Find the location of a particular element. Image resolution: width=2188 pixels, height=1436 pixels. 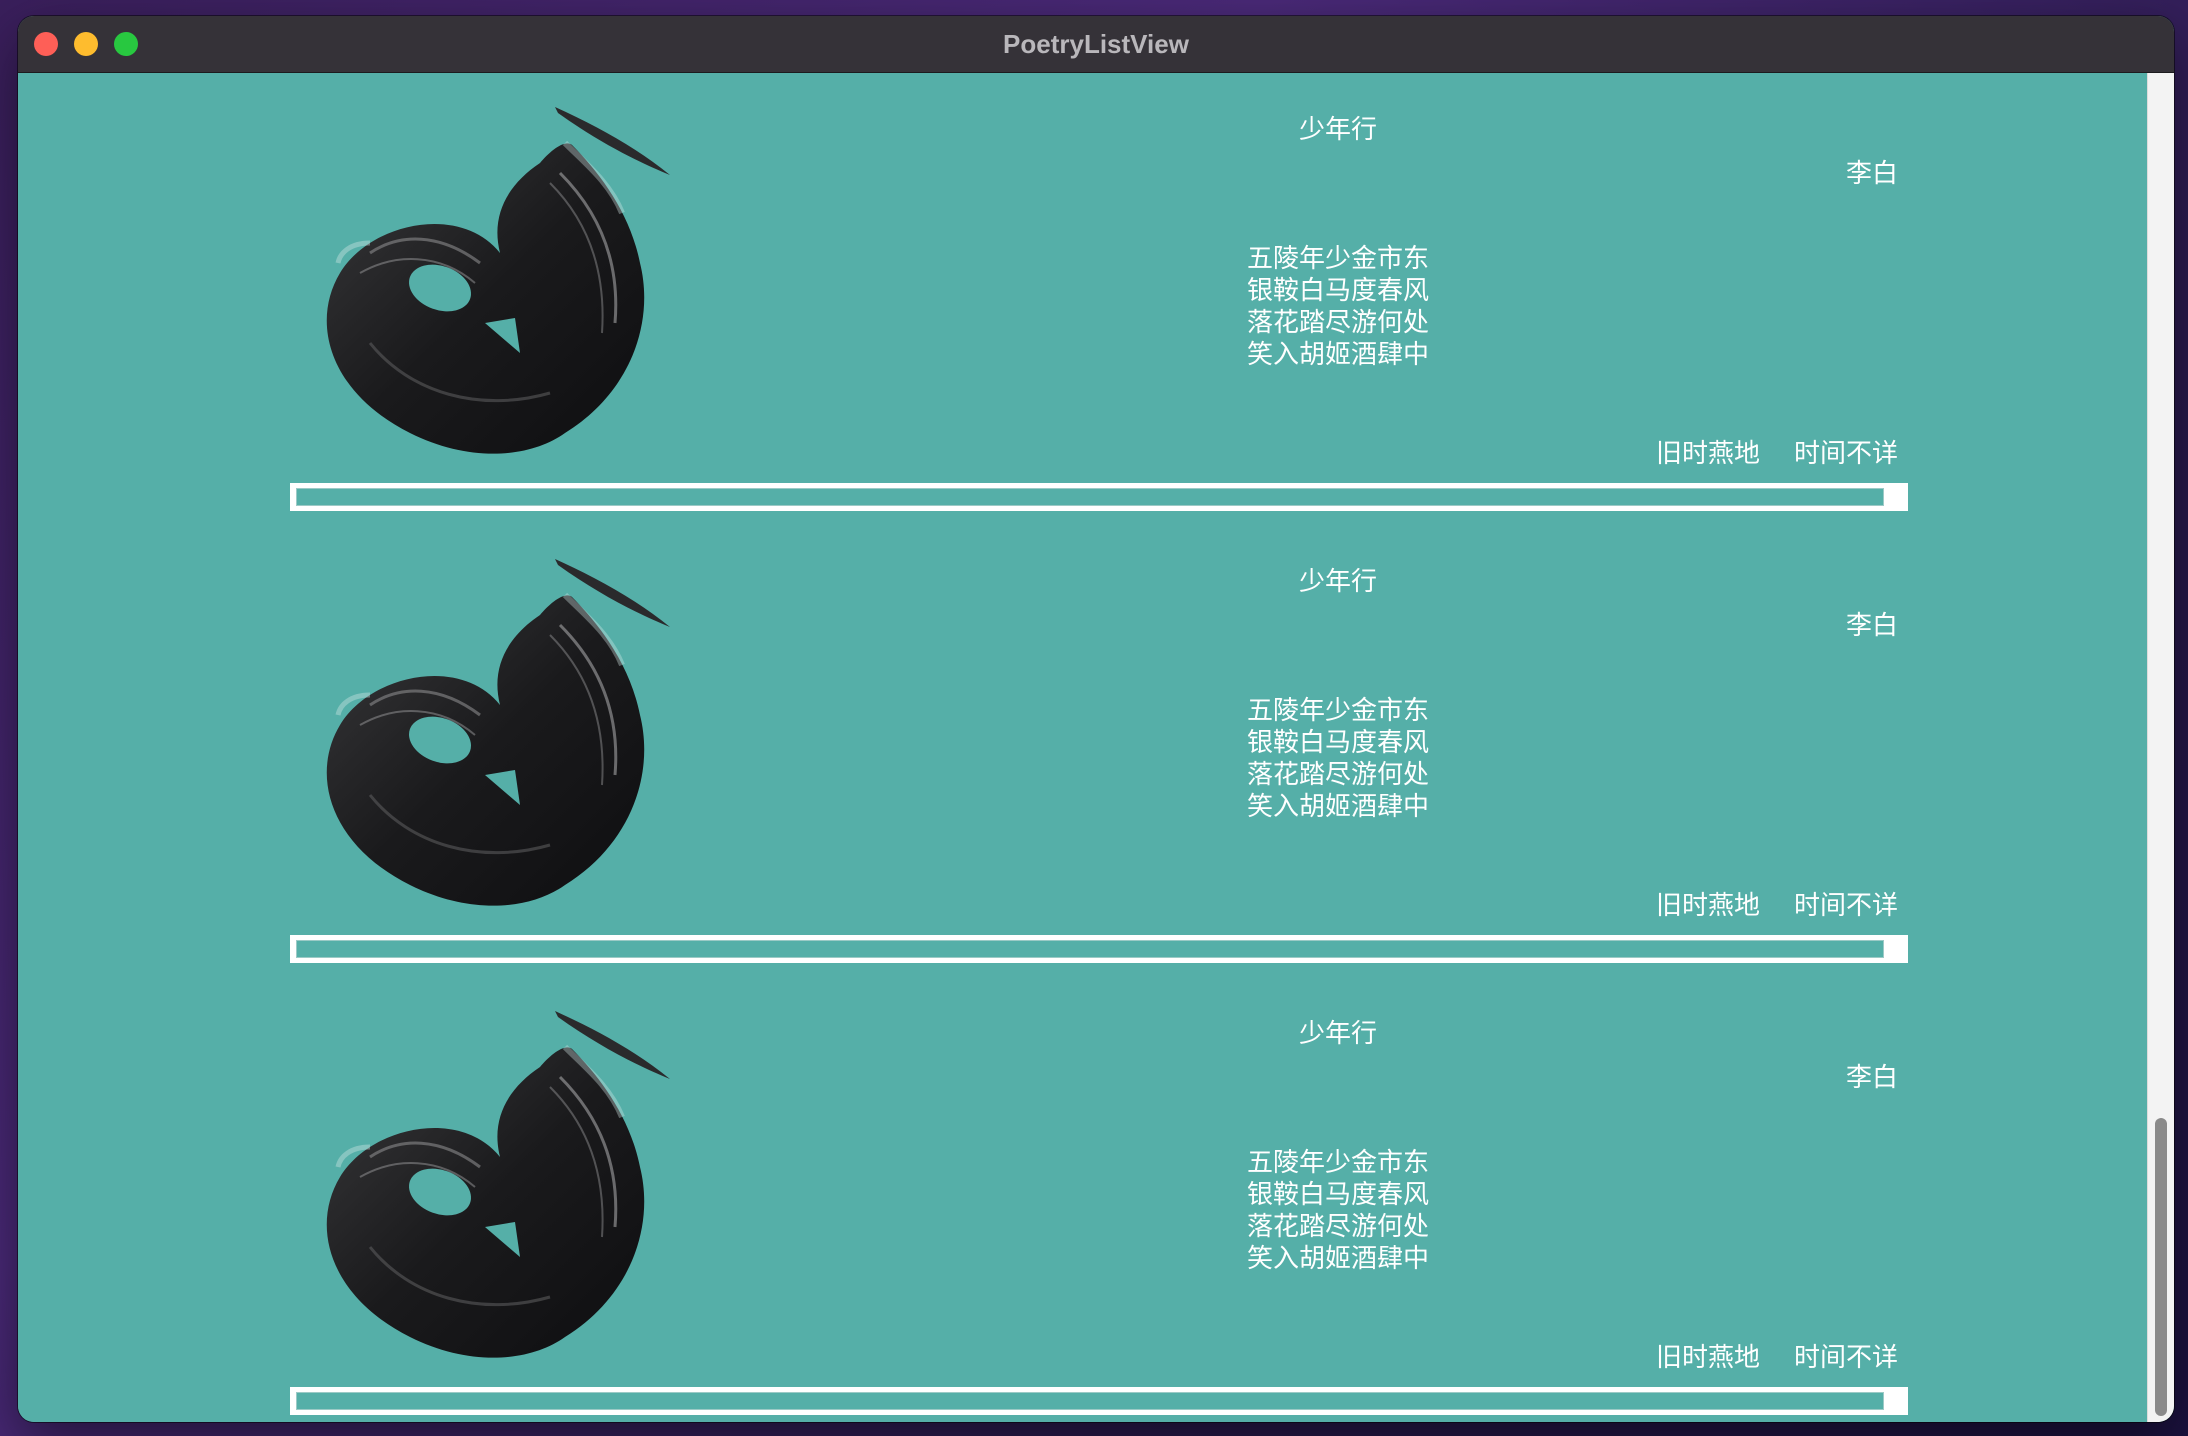

vertical-scrollbar is located at coordinates (2160, 747).